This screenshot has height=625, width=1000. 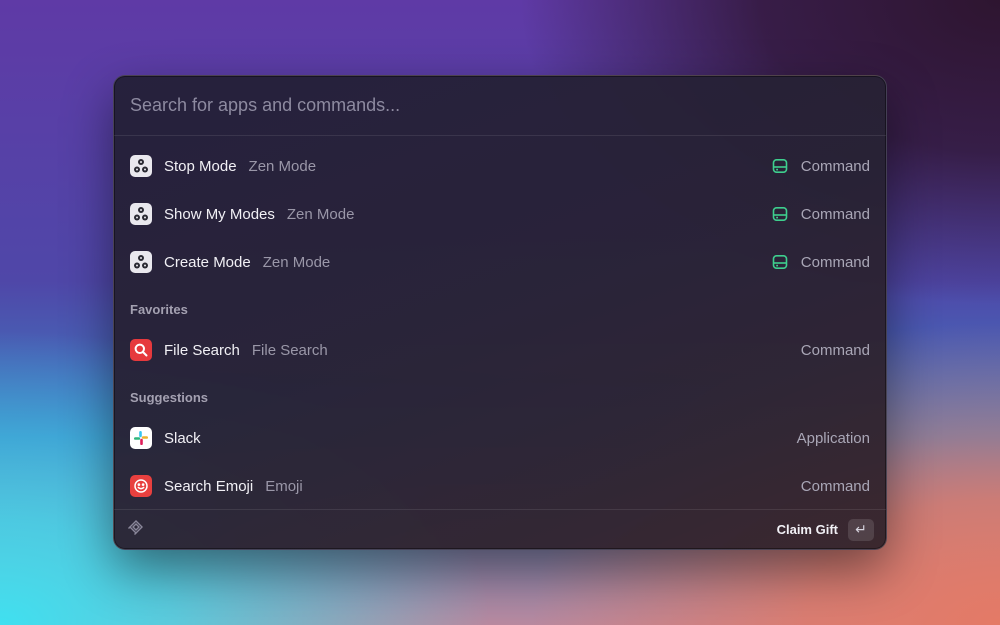 I want to click on result-type: Application, so click(x=833, y=438).